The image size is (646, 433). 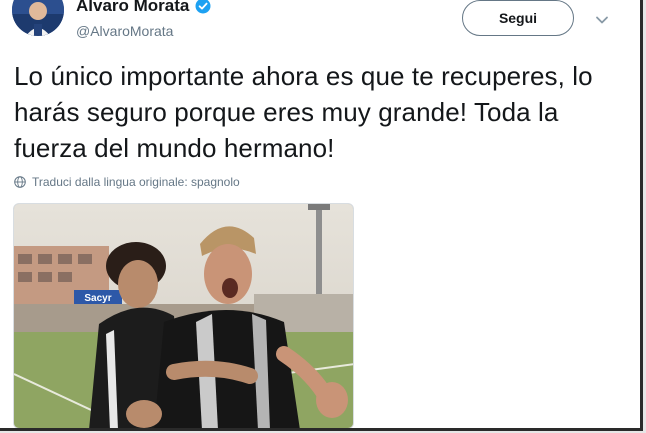 What do you see at coordinates (124, 31) in the screenshot?
I see `author-handle: @AlvaroMorata` at bounding box center [124, 31].